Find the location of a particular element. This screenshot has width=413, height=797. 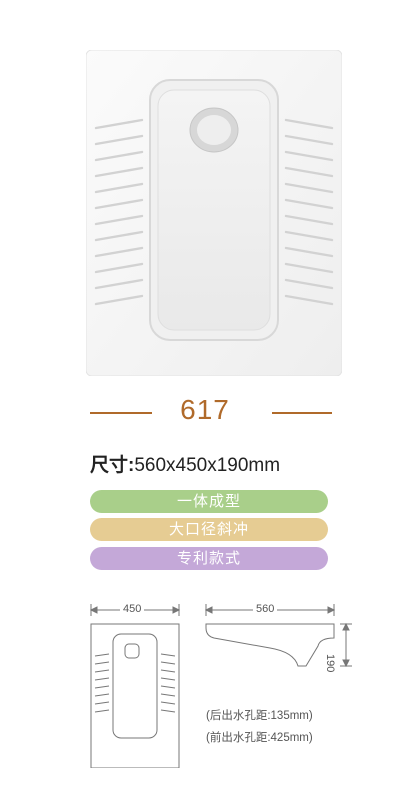

size-spec: 尺寸:560x450x190mm is located at coordinates (185, 463).